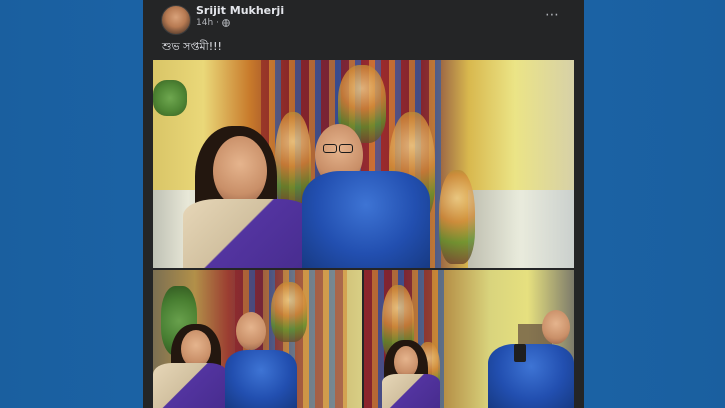  Describe the element at coordinates (170, 98) in the screenshot. I see `plant-image` at that location.